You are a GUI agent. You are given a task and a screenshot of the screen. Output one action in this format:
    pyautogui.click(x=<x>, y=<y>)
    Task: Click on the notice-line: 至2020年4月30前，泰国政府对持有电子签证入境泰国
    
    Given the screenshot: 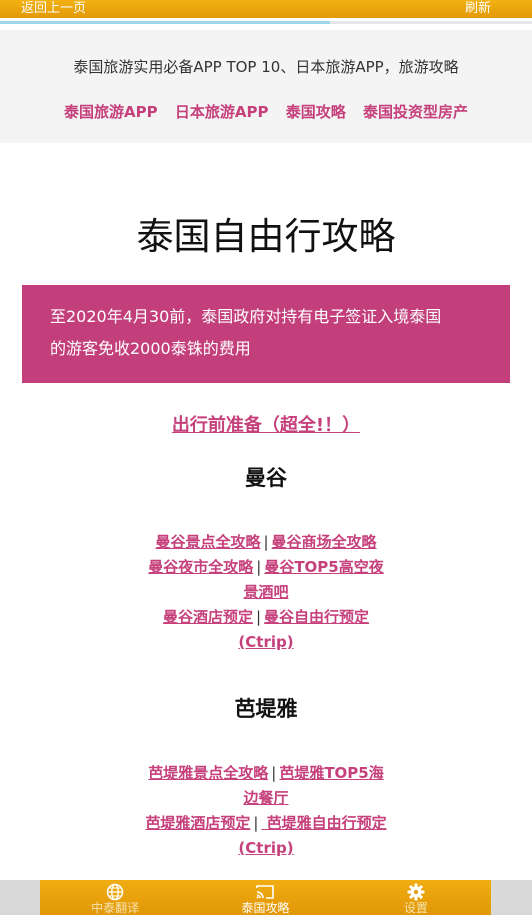 What is the action you would take?
    pyautogui.click(x=246, y=316)
    